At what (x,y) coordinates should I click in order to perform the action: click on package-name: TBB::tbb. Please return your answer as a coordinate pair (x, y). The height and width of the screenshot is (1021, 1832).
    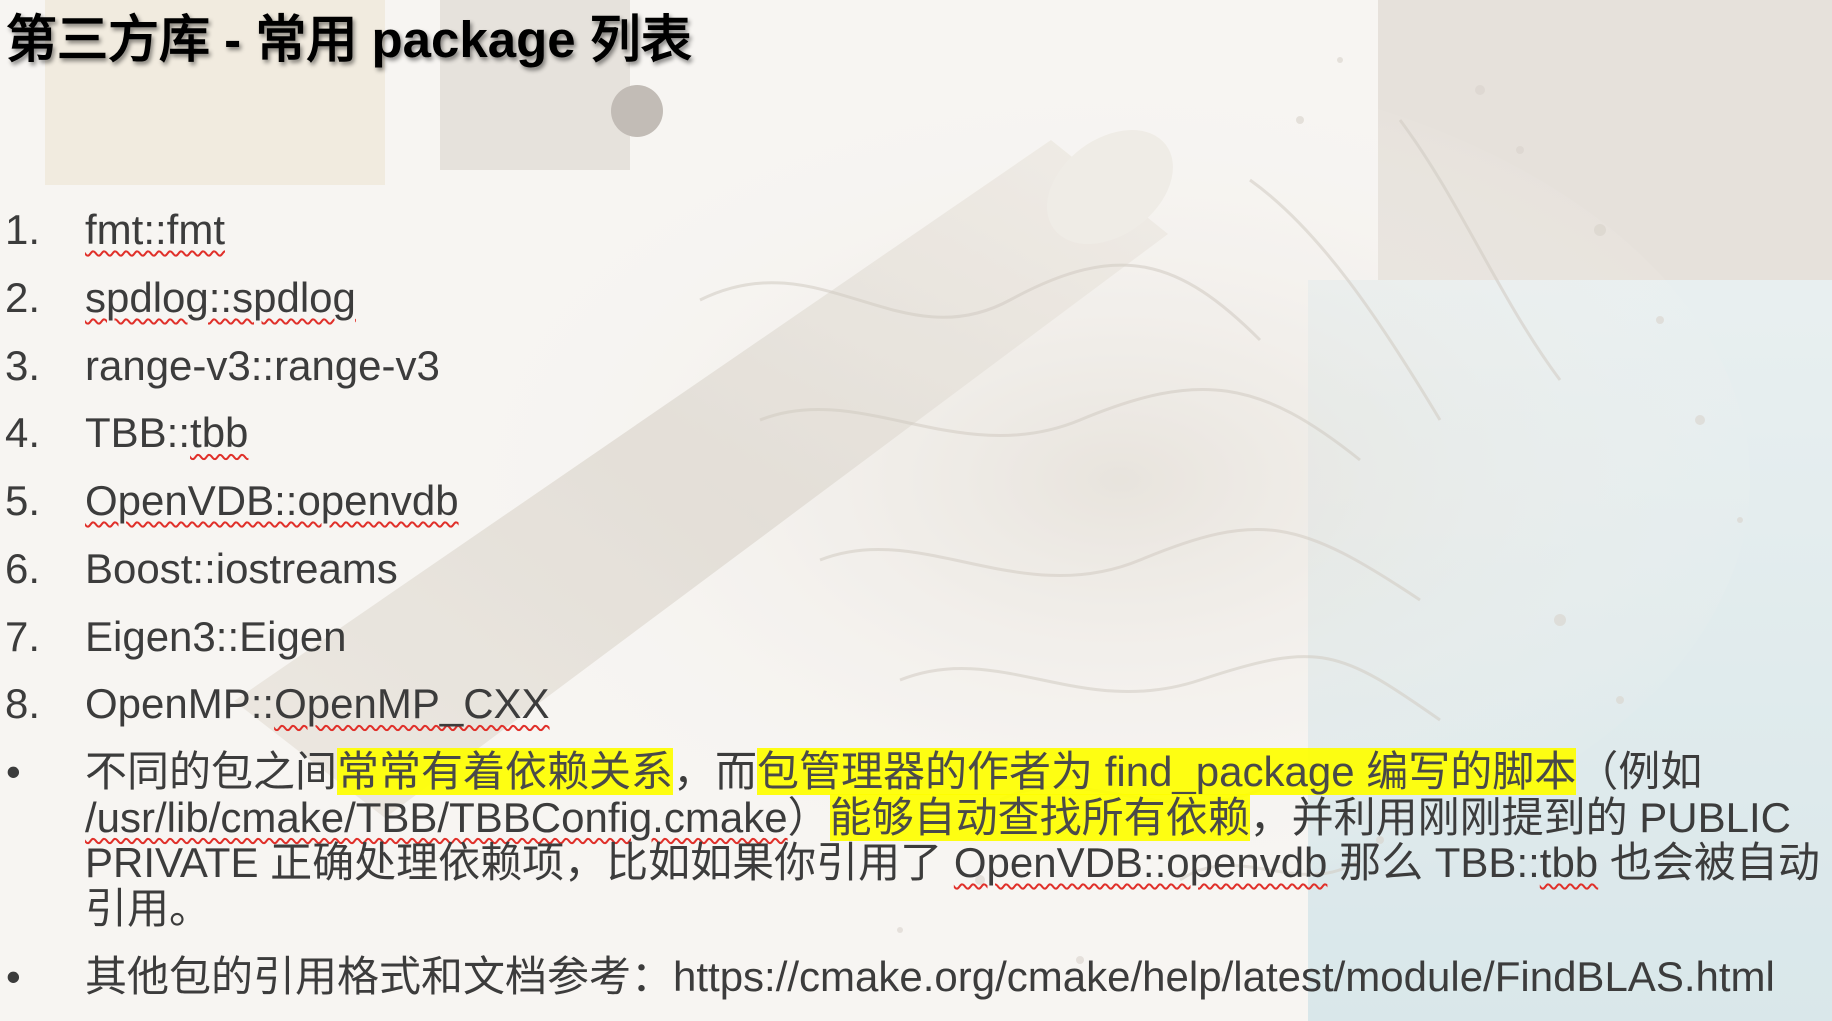
    Looking at the image, I should click on (166, 433).